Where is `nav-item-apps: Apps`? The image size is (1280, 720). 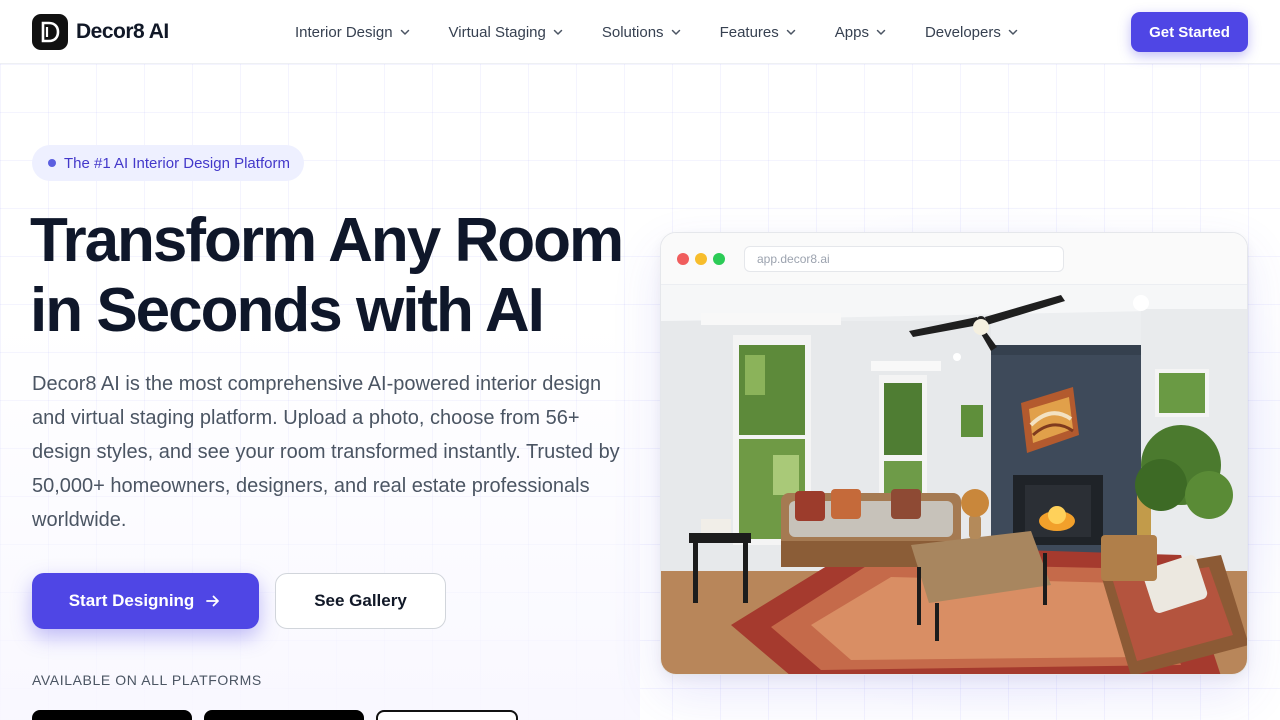
nav-item-apps: Apps is located at coordinates (861, 32).